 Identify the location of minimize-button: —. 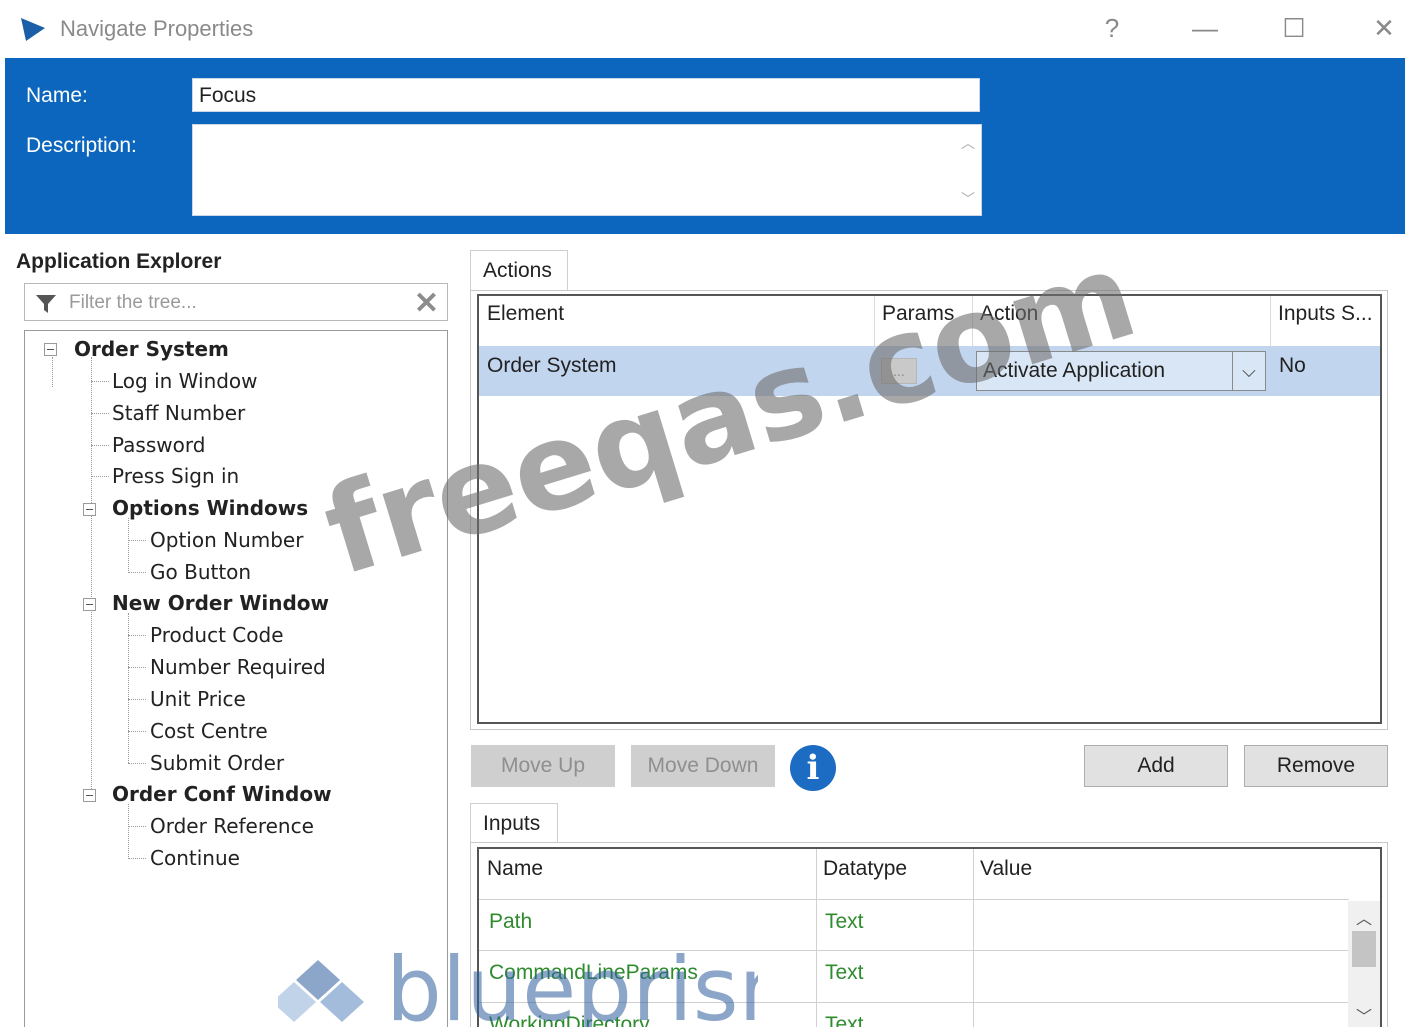
(1205, 28).